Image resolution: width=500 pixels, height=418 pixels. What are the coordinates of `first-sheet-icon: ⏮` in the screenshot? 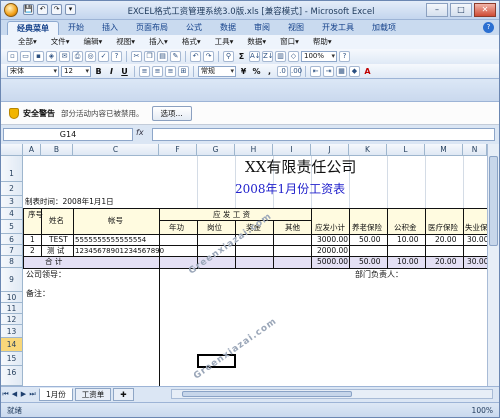 It's located at (5, 394).